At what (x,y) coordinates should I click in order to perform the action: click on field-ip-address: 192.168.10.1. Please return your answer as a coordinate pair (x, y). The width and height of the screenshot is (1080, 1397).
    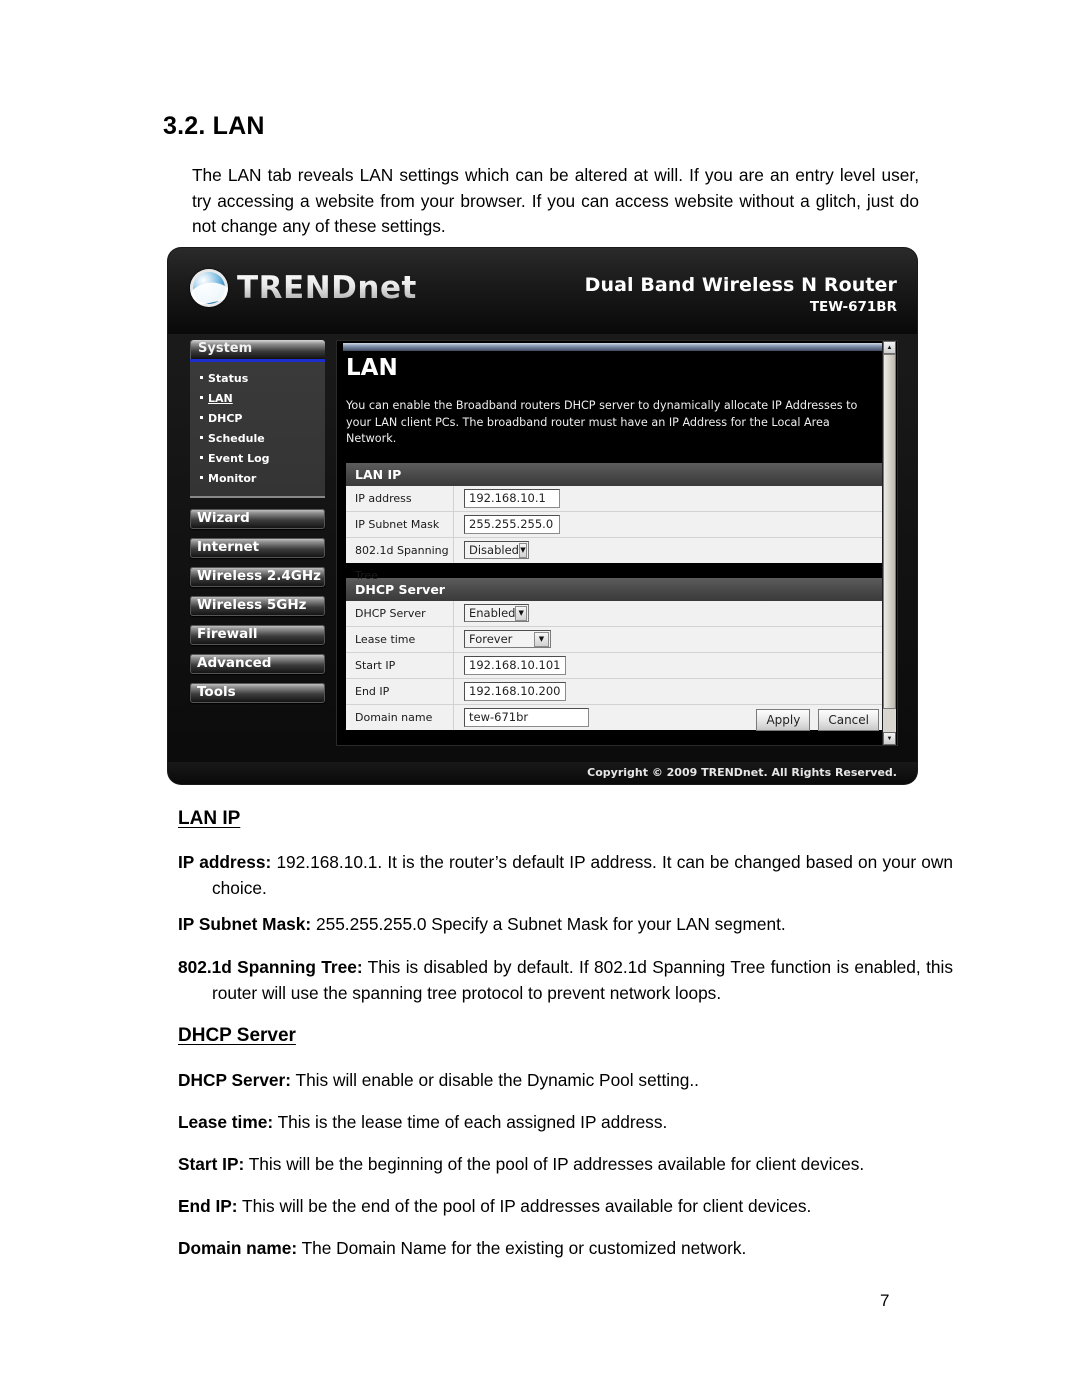
    Looking at the image, I should click on (671, 498).